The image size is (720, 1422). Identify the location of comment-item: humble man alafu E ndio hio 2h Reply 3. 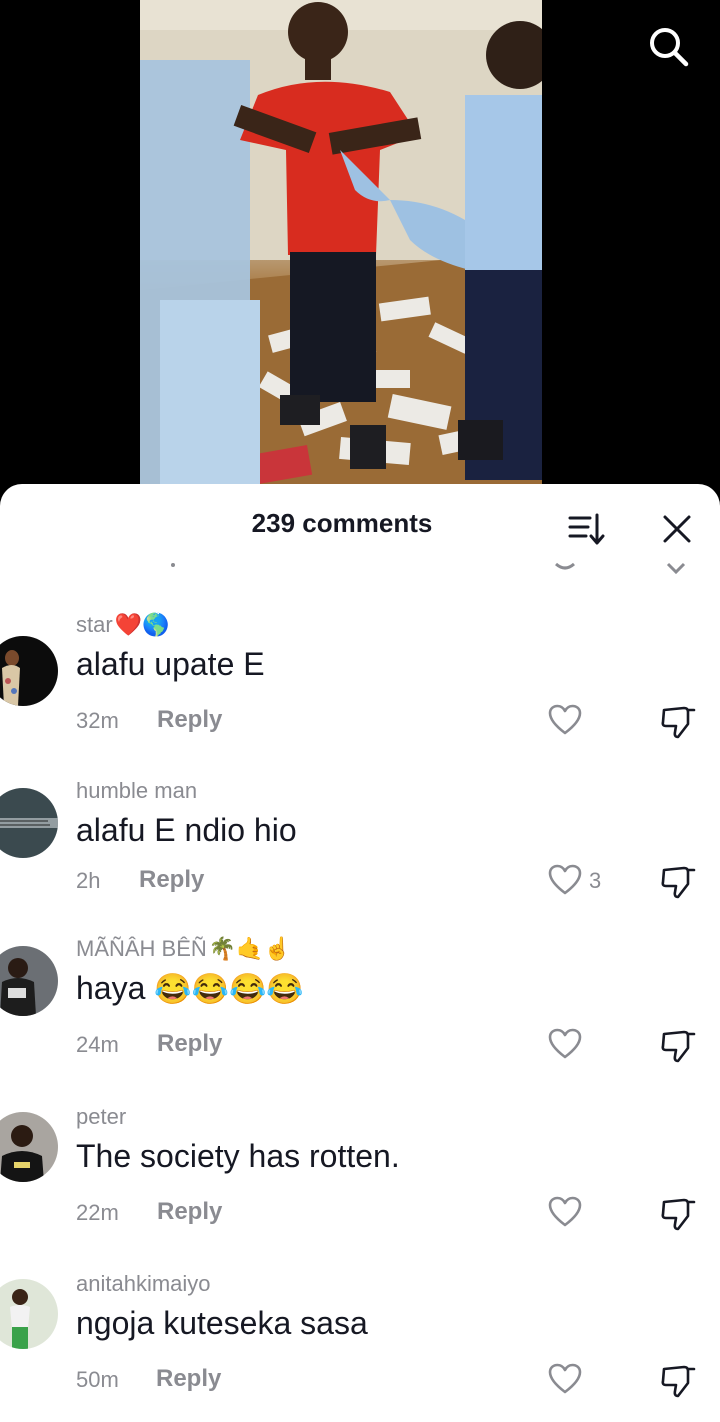
(360, 858).